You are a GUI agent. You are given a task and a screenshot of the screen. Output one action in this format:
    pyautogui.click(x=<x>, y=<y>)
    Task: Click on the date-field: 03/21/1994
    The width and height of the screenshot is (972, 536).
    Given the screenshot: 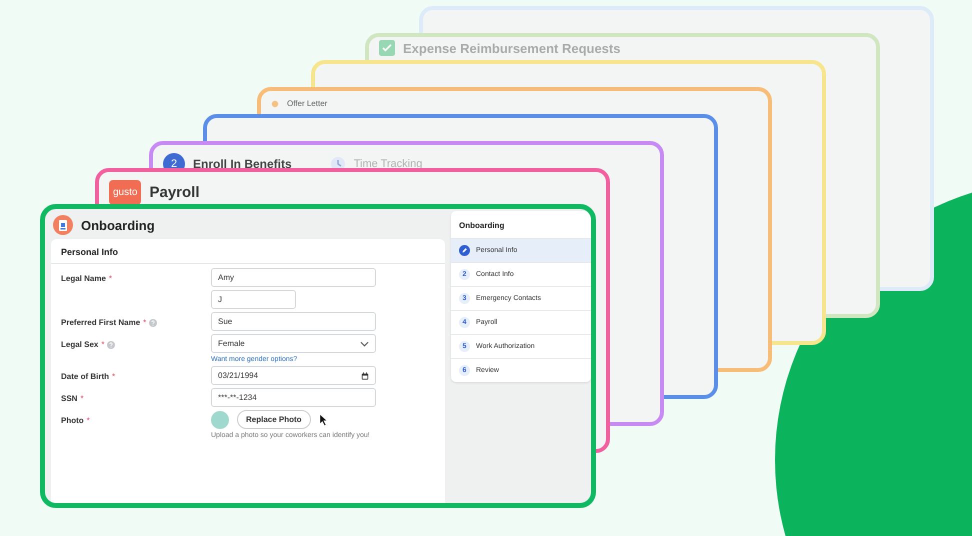 What is the action you would take?
    pyautogui.click(x=293, y=375)
    